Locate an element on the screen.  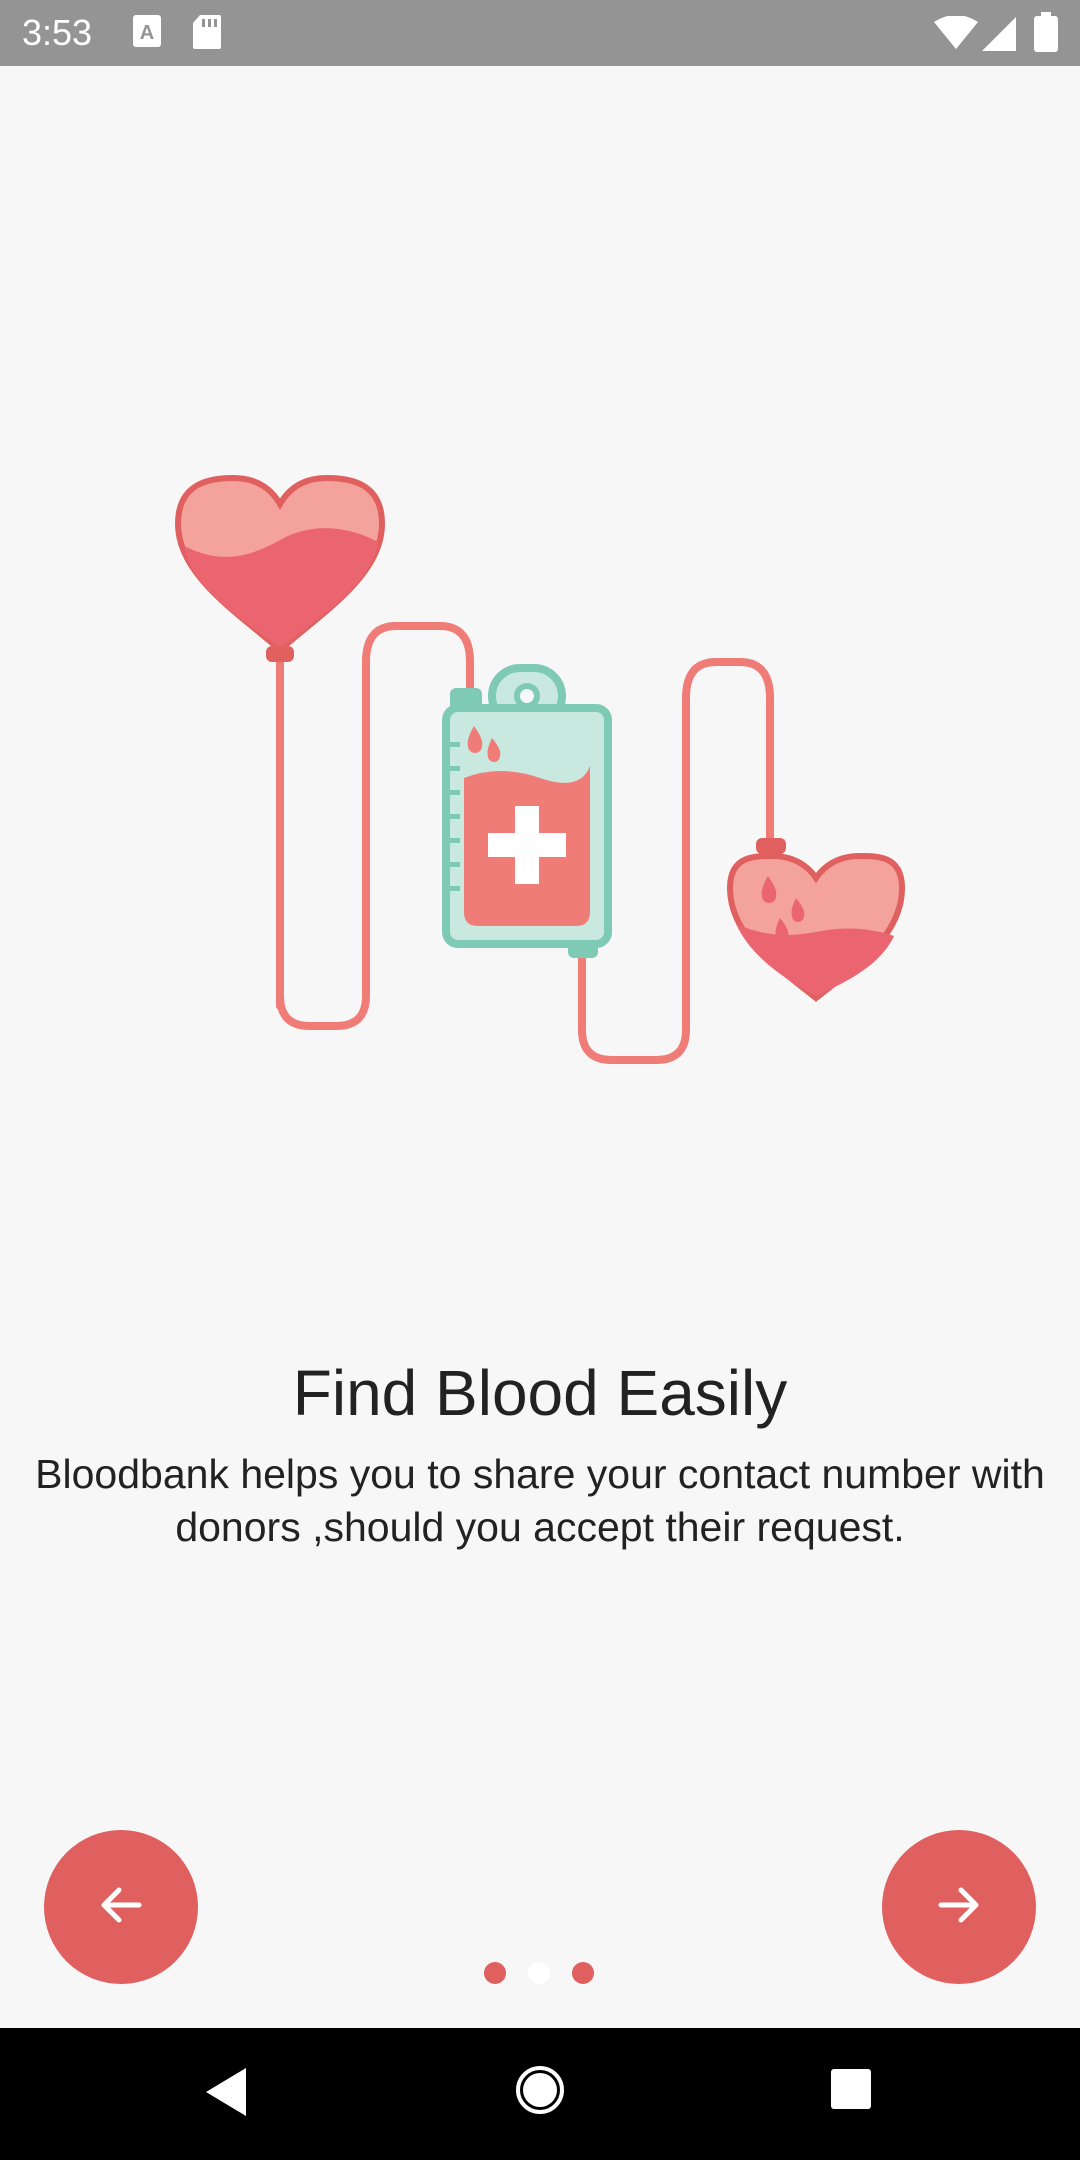
next-button is located at coordinates (959, 1907).